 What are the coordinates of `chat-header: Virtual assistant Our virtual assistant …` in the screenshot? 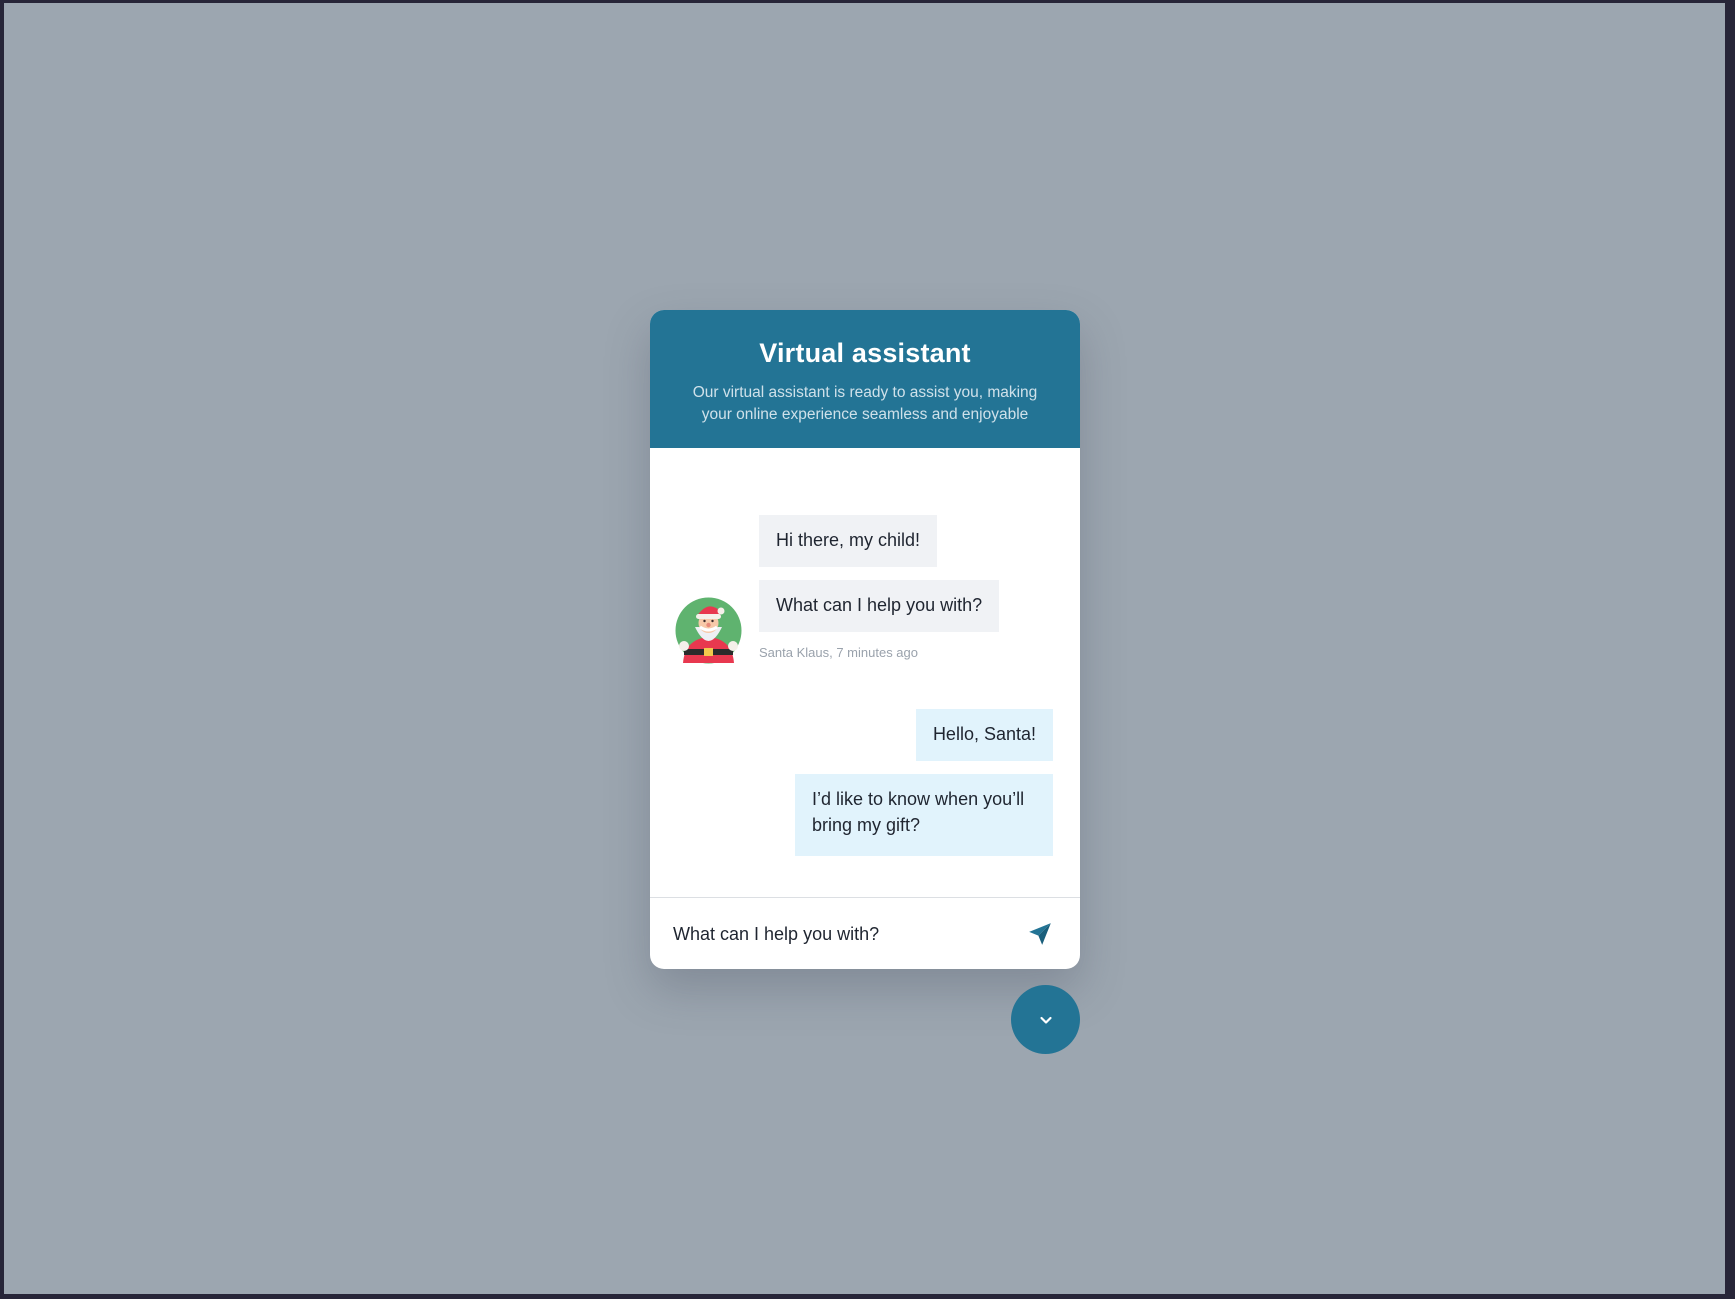 It's located at (865, 379).